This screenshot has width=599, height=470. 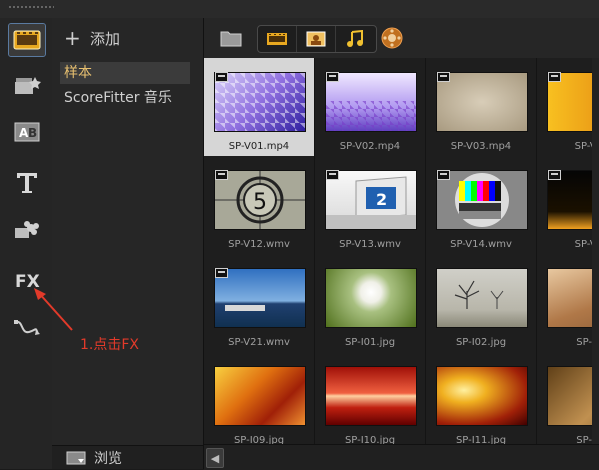 I want to click on show-videos-button, so click(x=277, y=39).